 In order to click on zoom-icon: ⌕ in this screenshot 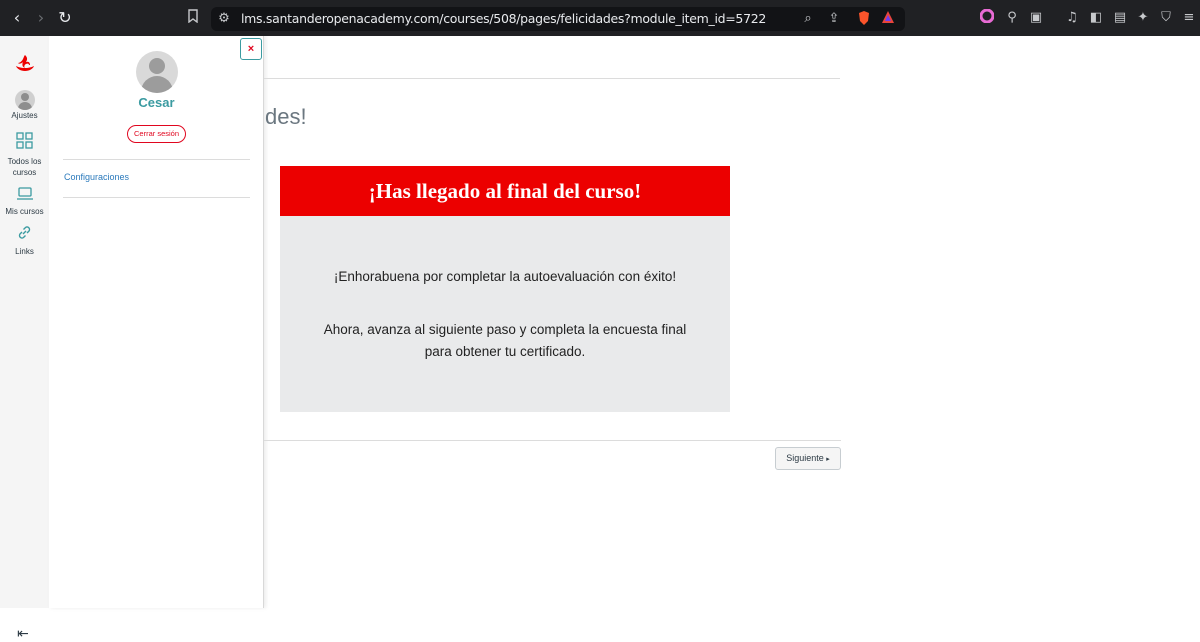, I will do `click(808, 19)`.